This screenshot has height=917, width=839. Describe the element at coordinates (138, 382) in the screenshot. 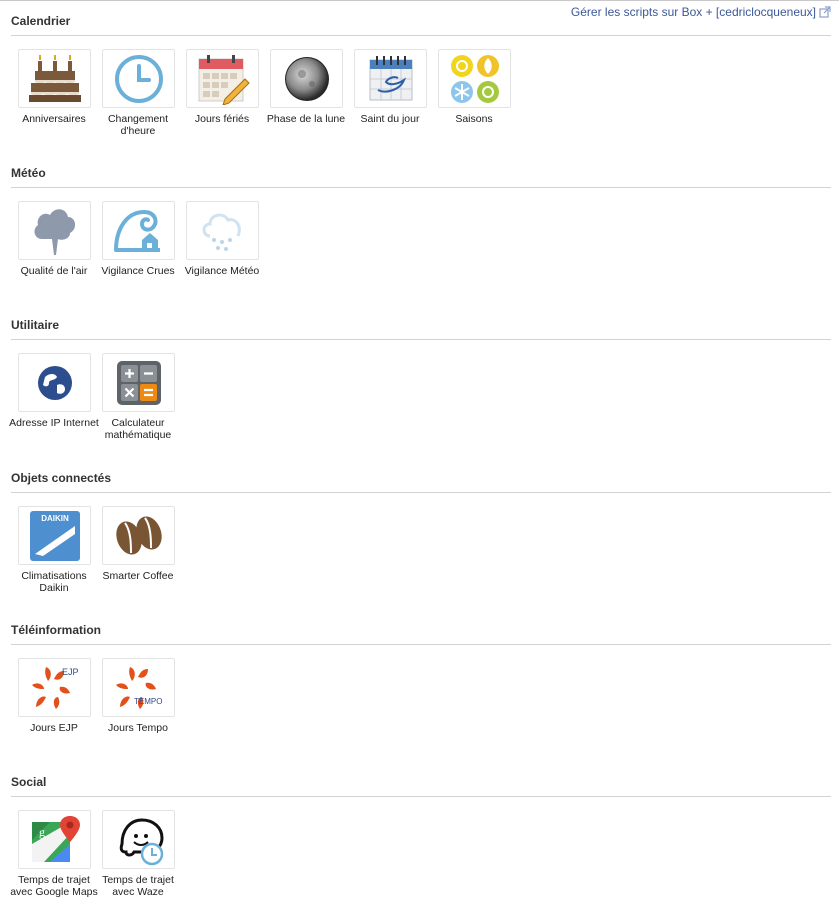

I see `calculator-icon` at that location.